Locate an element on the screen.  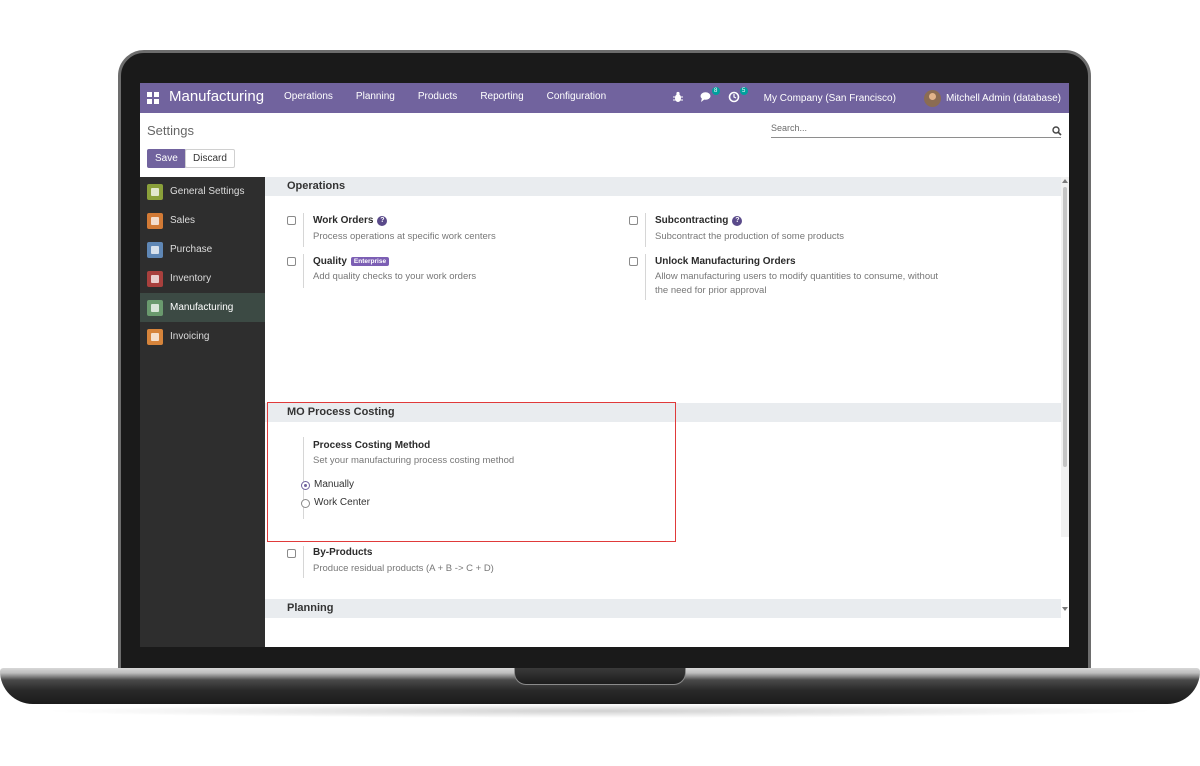
app-brand: Manufacturing is located at coordinates (216, 96).